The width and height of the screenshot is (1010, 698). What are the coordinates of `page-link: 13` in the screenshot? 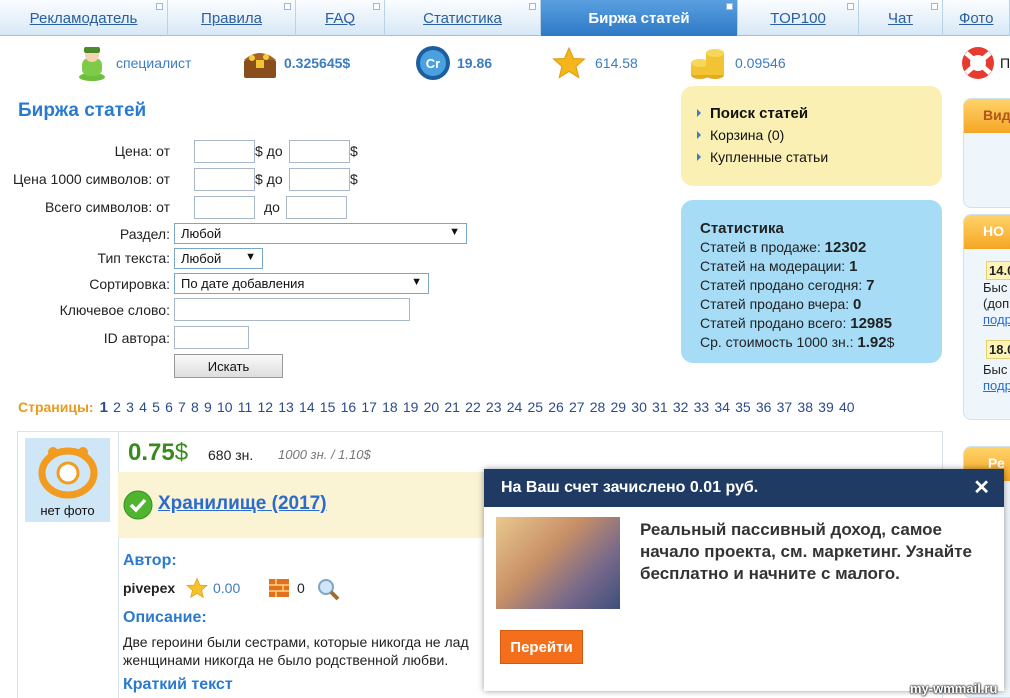 It's located at (286, 407).